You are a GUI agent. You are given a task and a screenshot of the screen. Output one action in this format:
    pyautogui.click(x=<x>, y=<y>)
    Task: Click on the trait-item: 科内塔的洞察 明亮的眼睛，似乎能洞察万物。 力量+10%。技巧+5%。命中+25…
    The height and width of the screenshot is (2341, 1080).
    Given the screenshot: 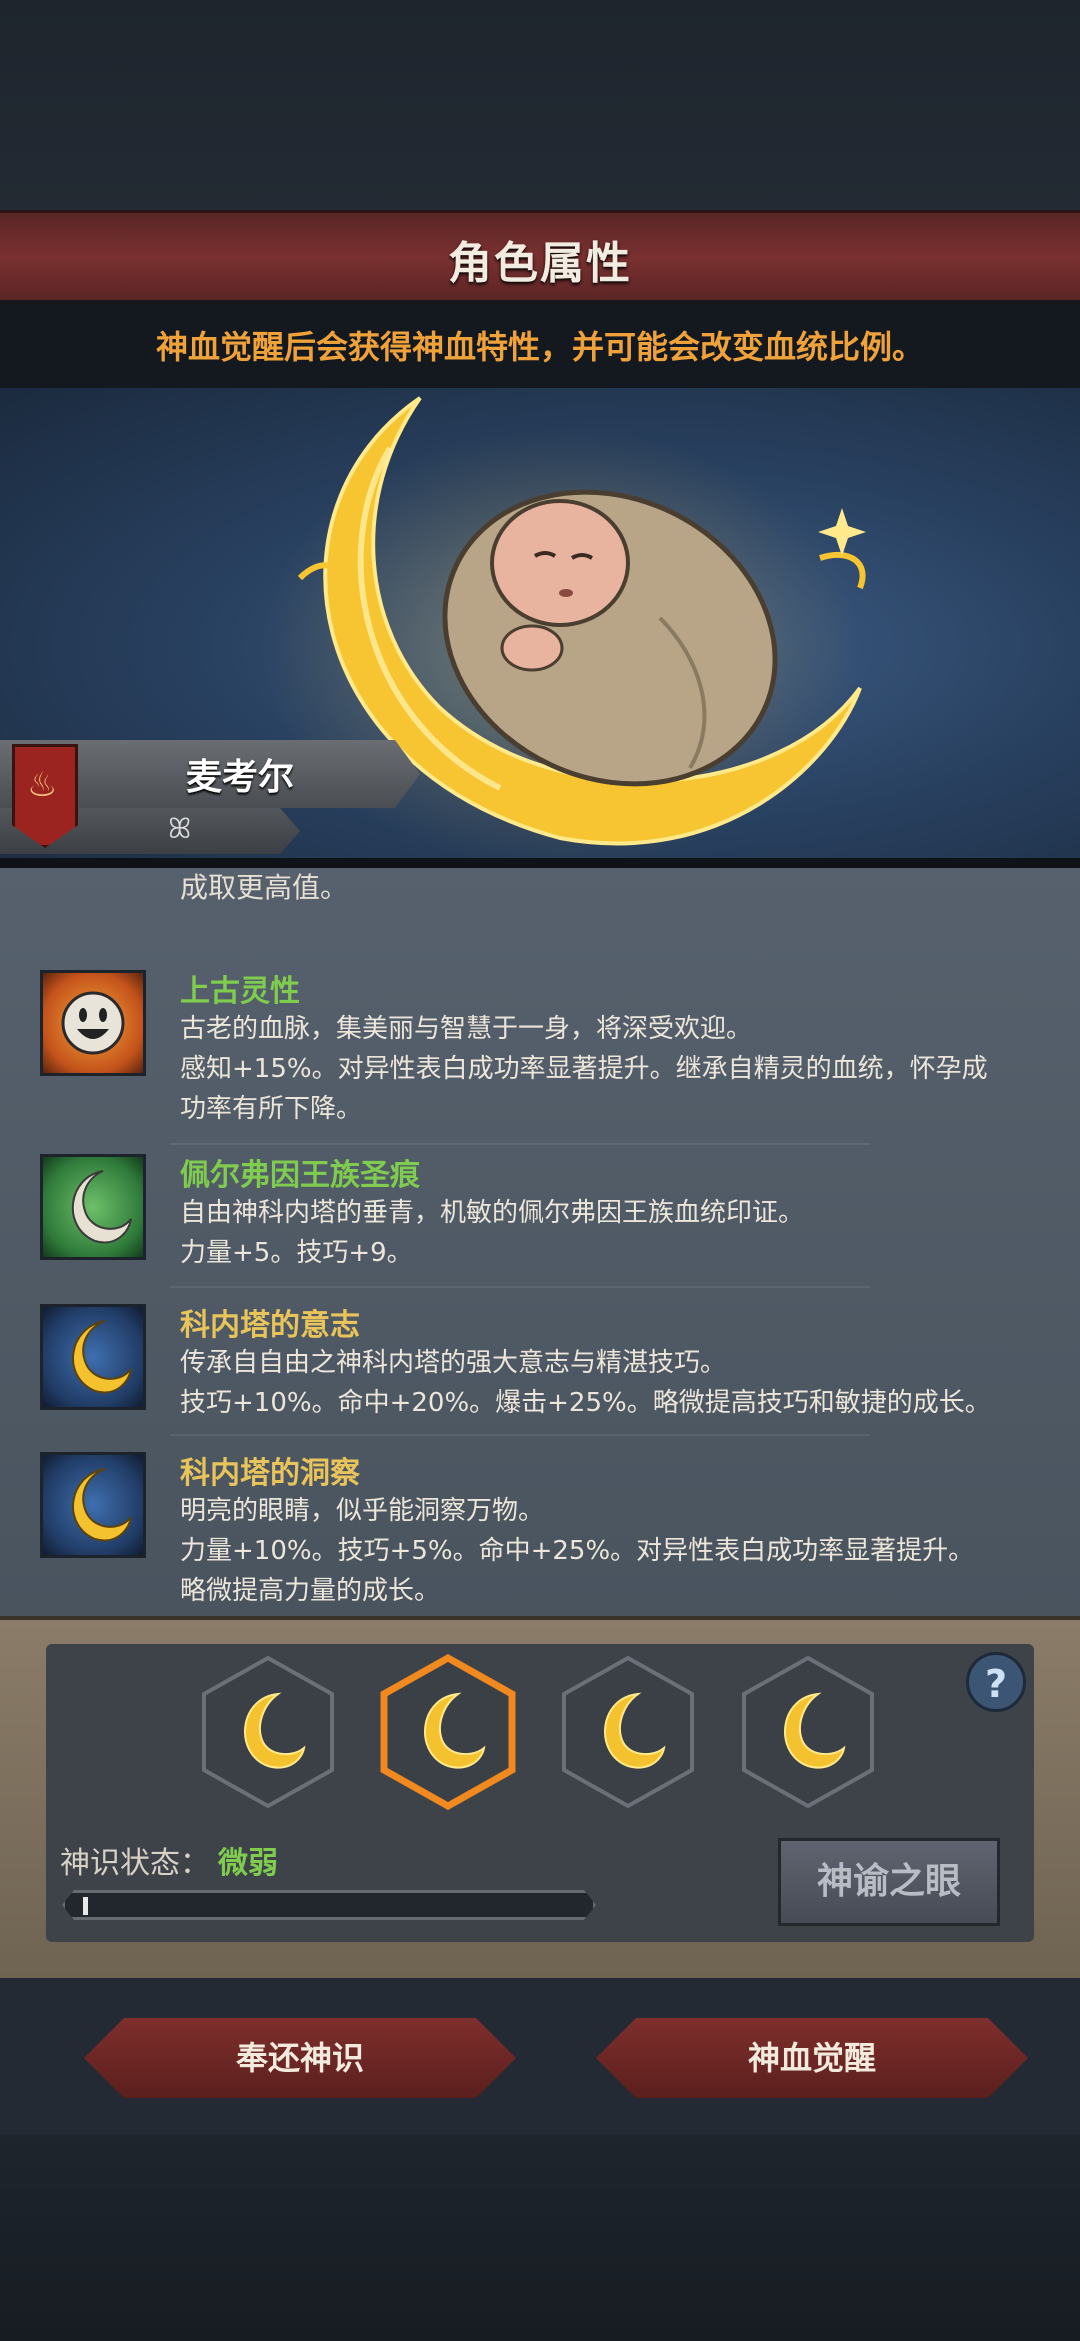 What is the action you would take?
    pyautogui.click(x=540, y=1527)
    